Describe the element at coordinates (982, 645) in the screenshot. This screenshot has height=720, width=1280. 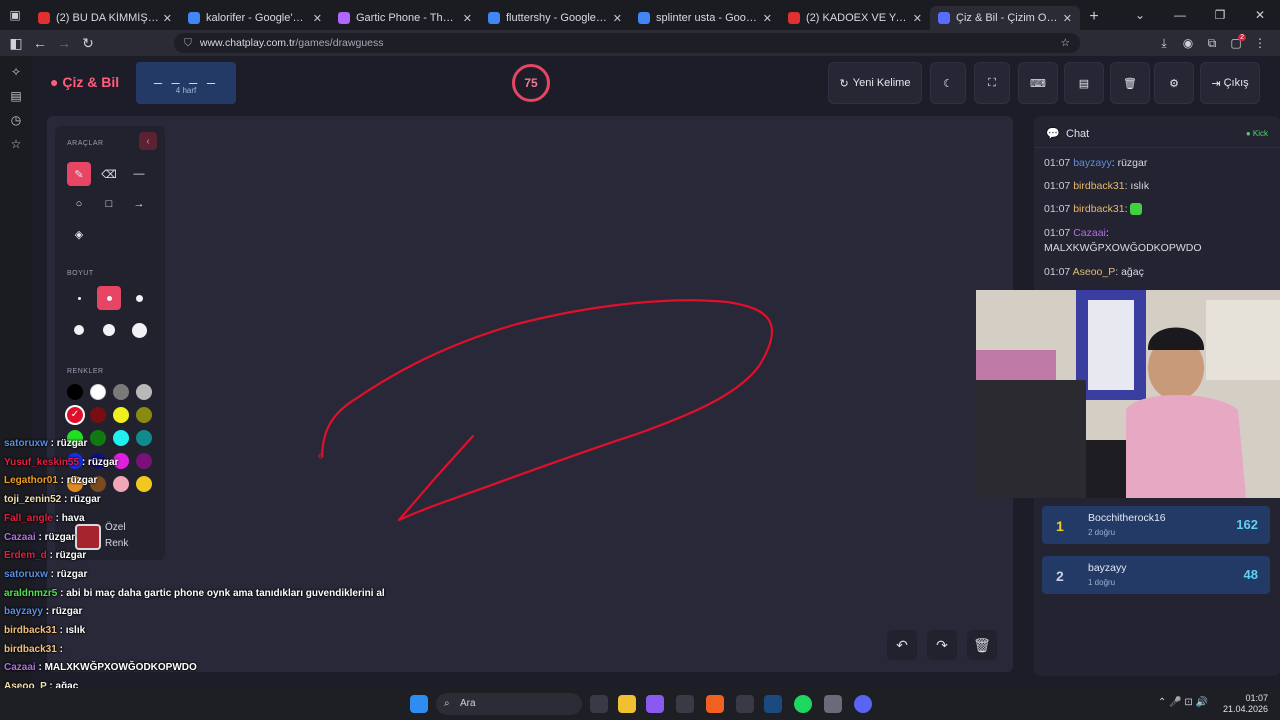
I see `clear-canvas-button: 🗑` at that location.